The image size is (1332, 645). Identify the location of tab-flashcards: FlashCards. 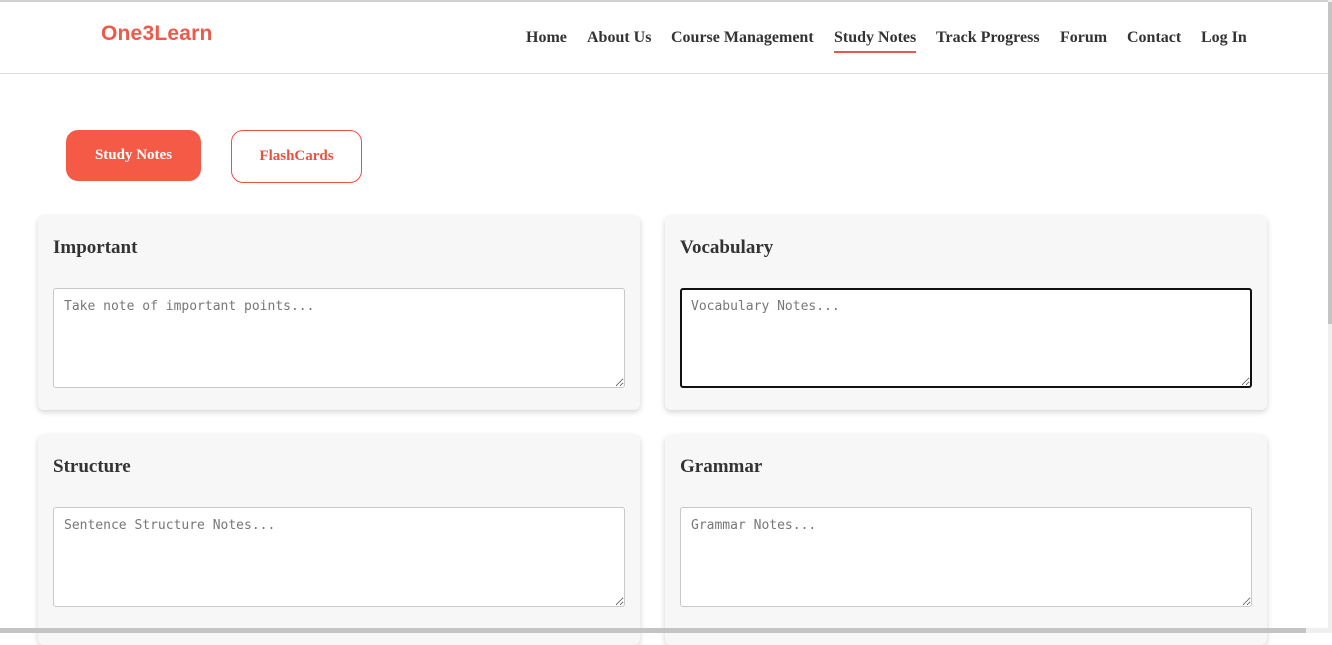
(296, 156).